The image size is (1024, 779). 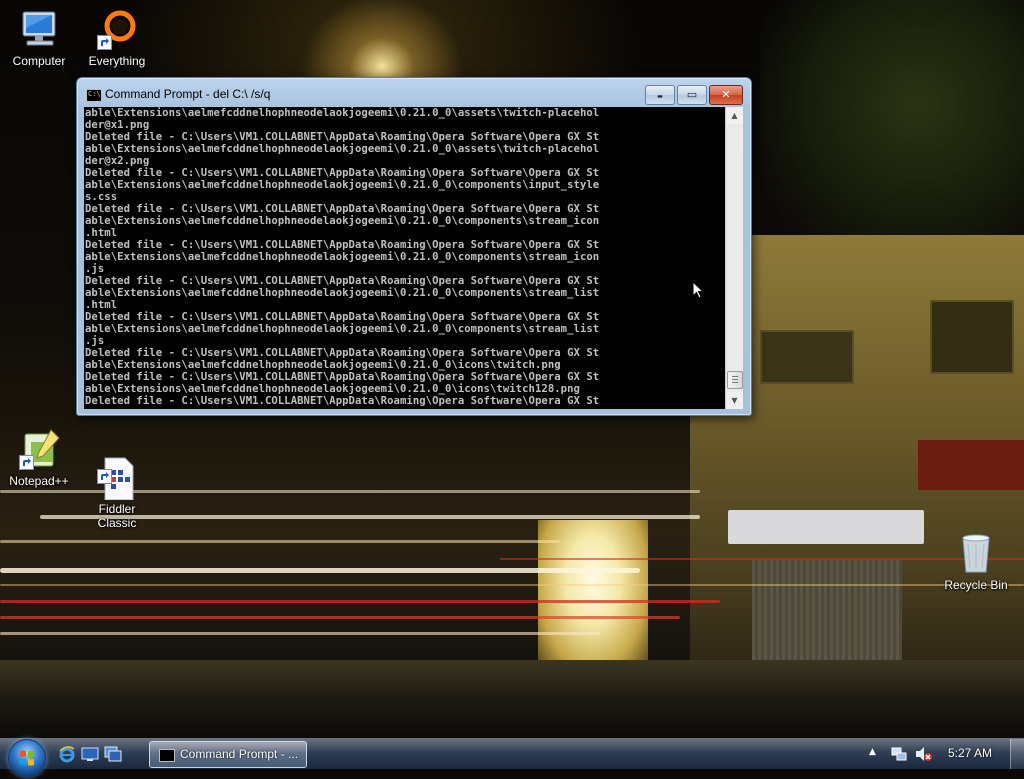 I want to click on computer-icon, so click(x=39, y=30).